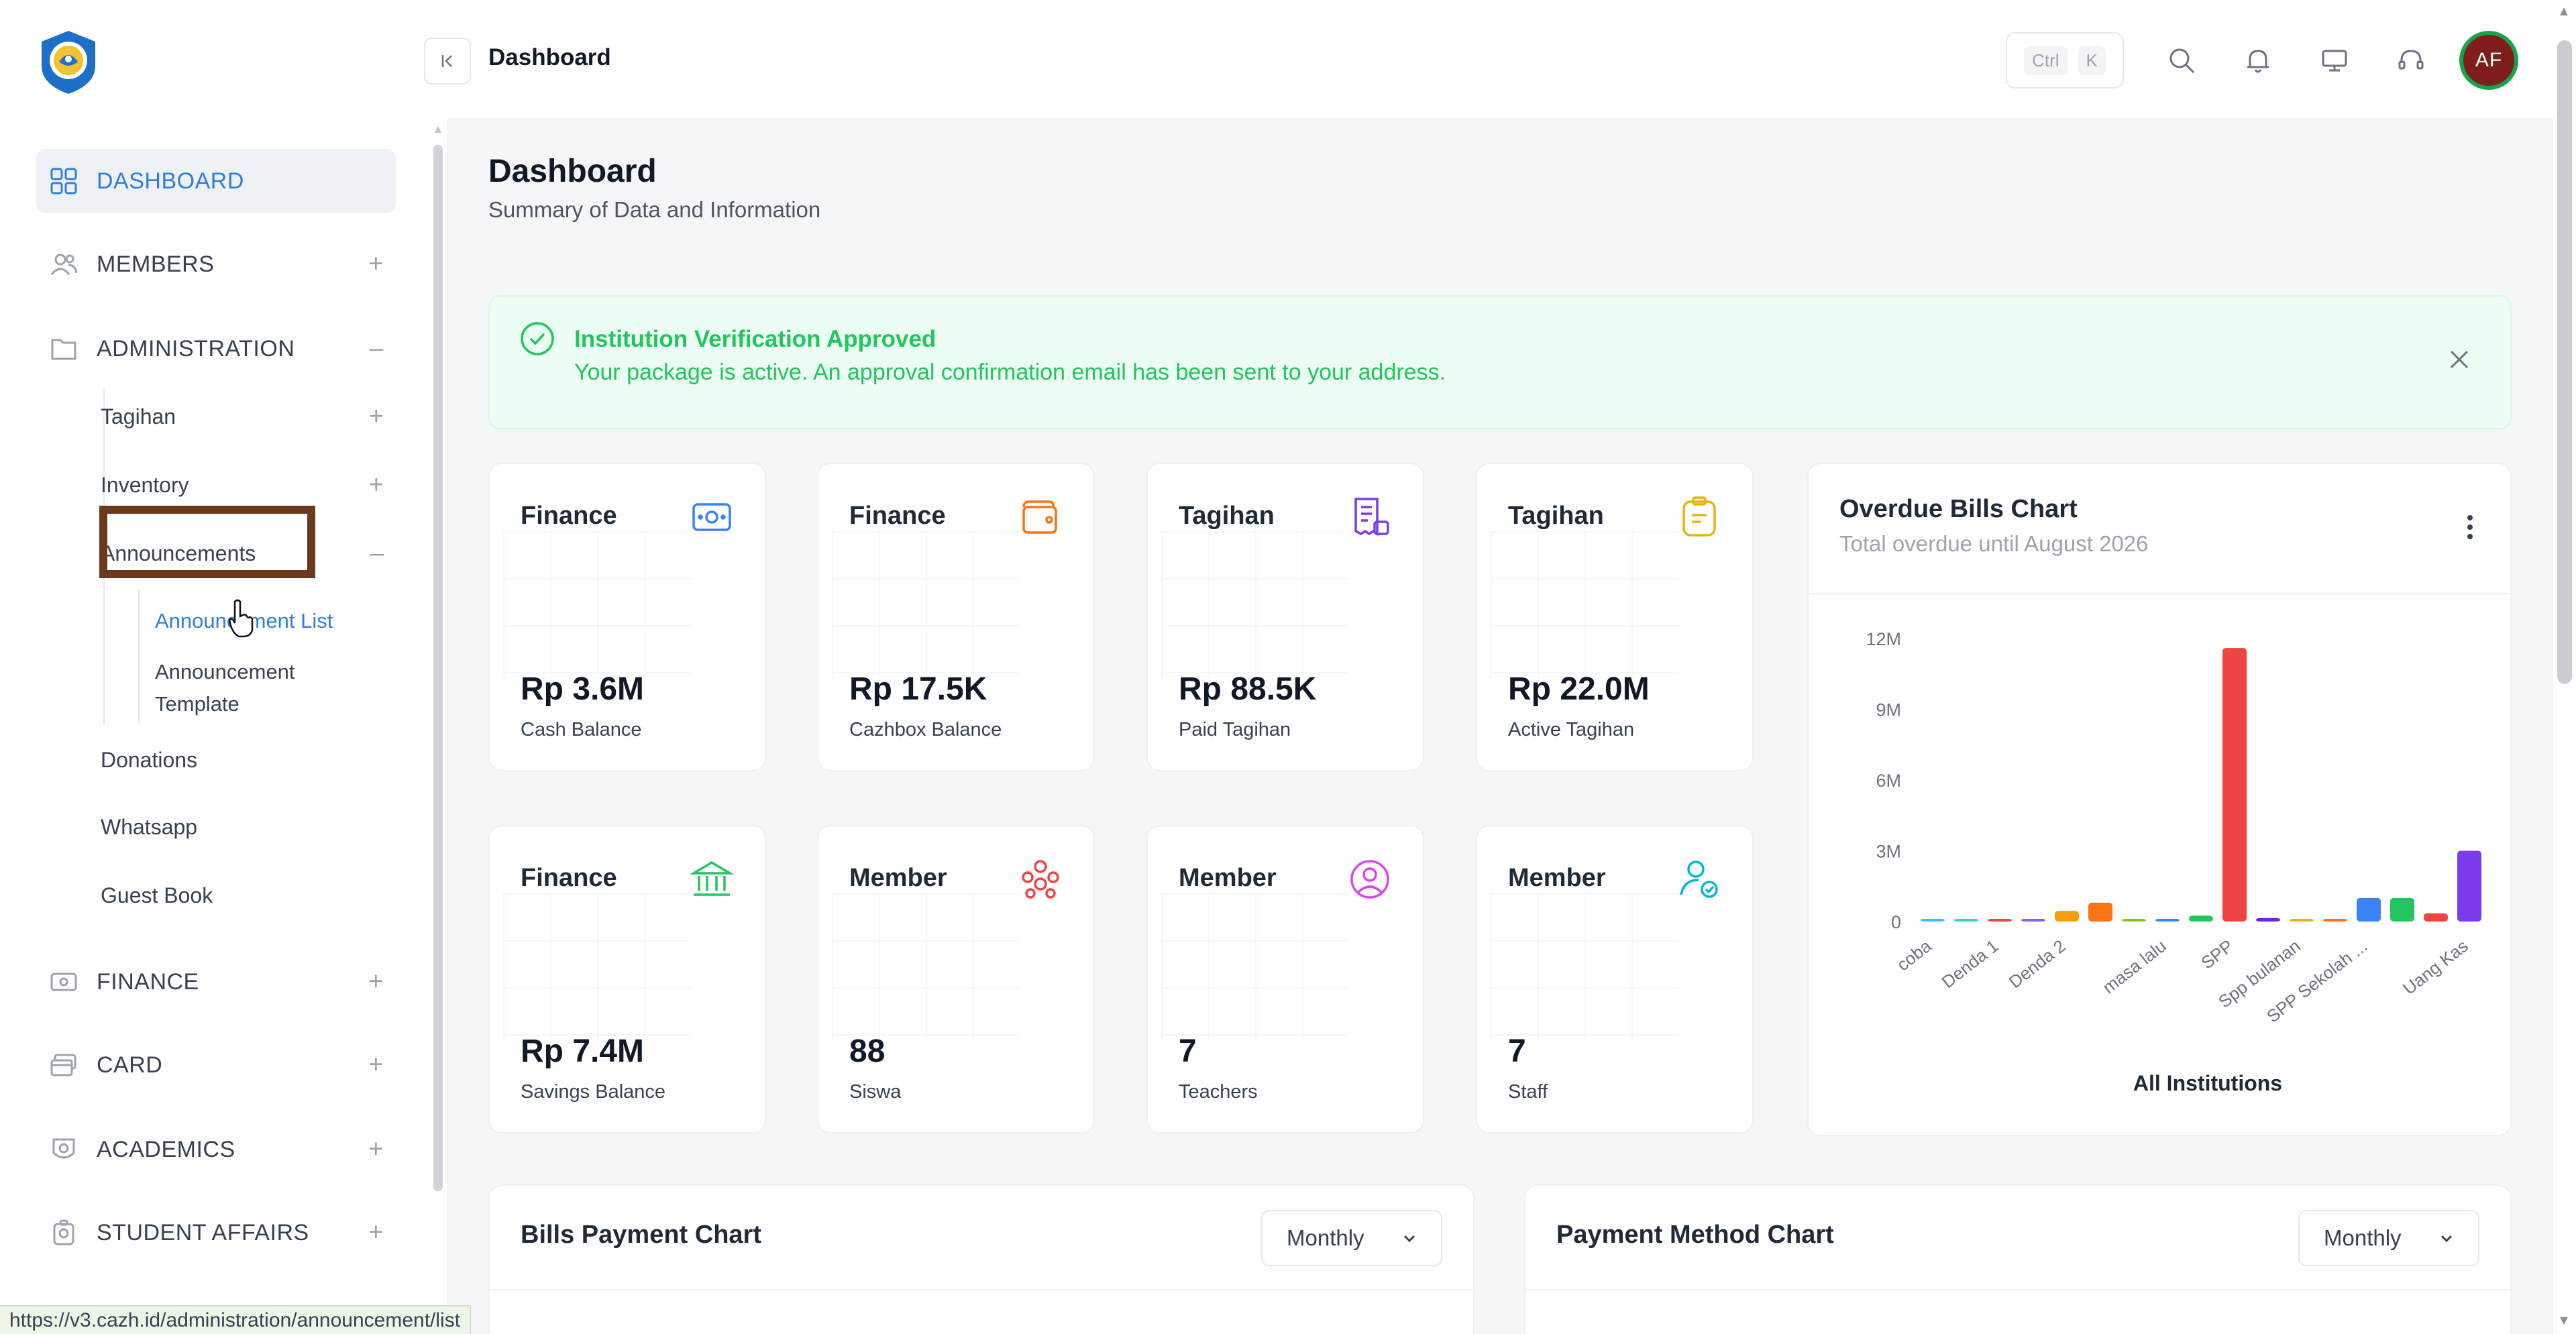 Image resolution: width=2576 pixels, height=1334 pixels. I want to click on y-tick-label: 0, so click(1896, 922).